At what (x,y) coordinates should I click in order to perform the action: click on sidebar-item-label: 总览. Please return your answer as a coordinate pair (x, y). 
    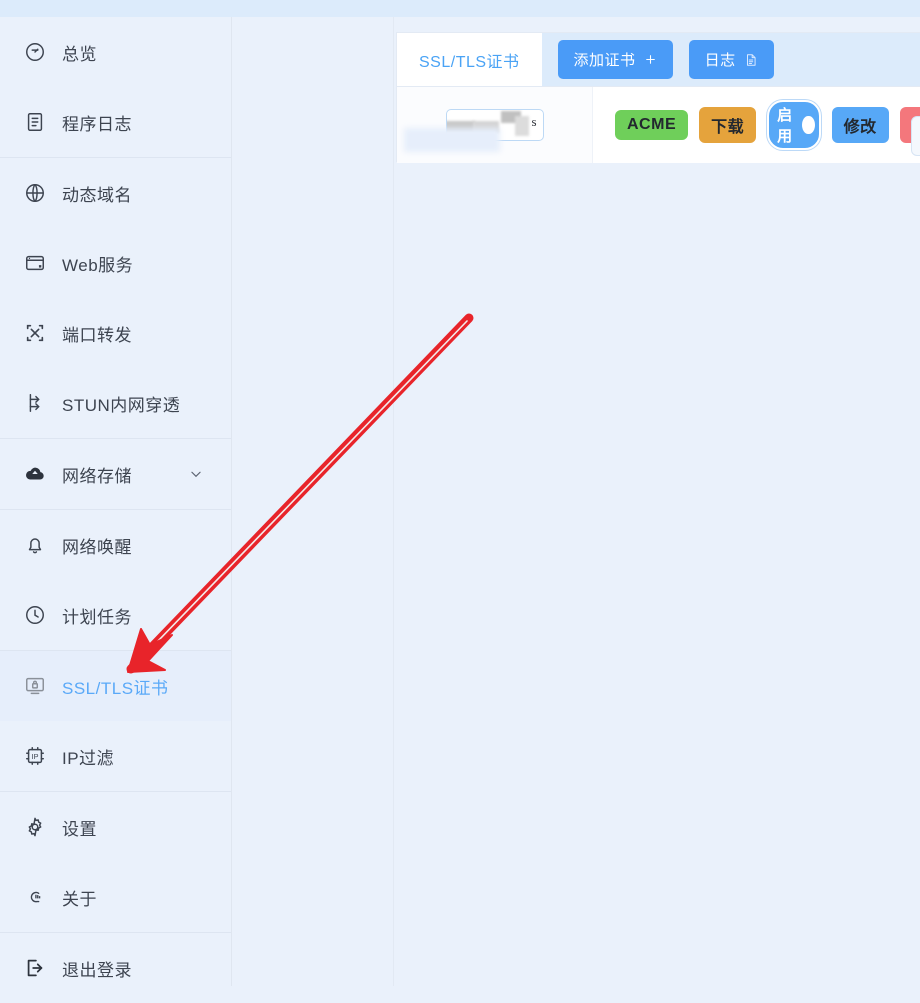
    Looking at the image, I should click on (79, 54).